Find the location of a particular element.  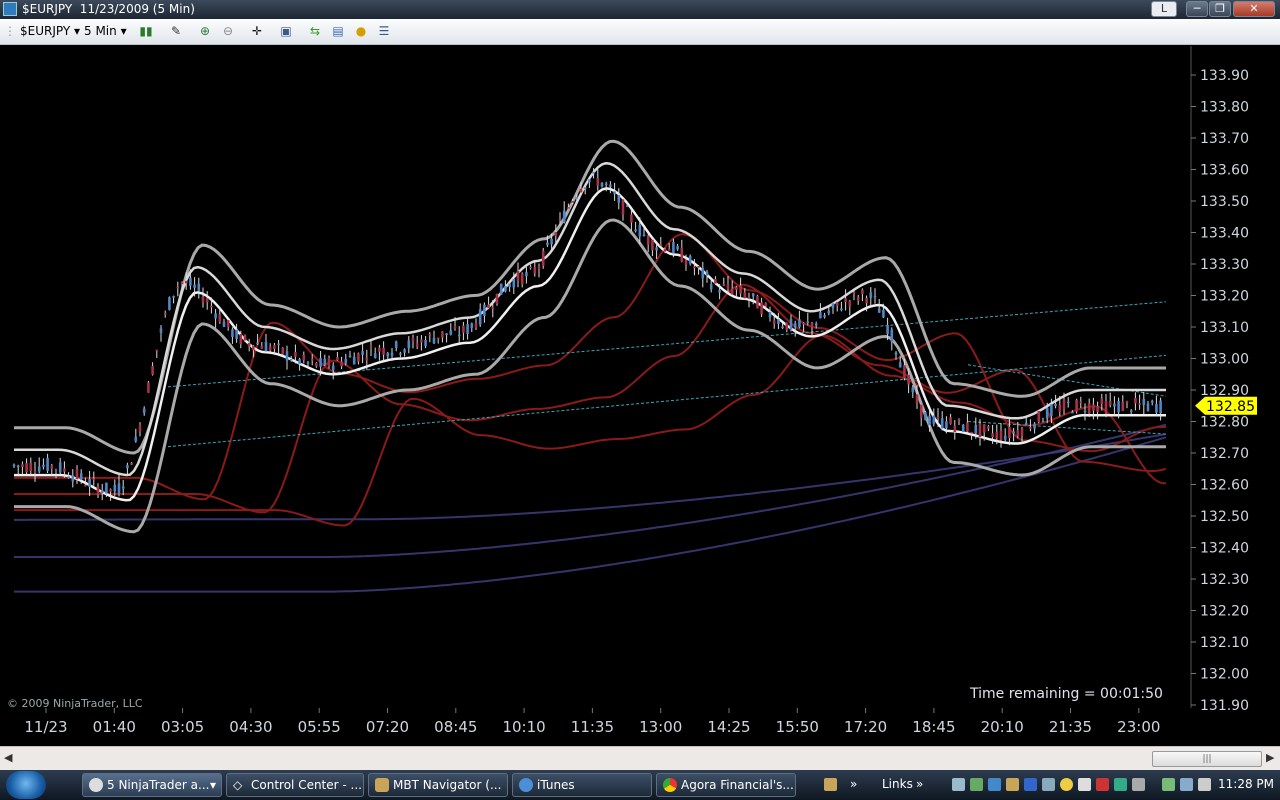

close-button: ✕ is located at coordinates (1254, 9).